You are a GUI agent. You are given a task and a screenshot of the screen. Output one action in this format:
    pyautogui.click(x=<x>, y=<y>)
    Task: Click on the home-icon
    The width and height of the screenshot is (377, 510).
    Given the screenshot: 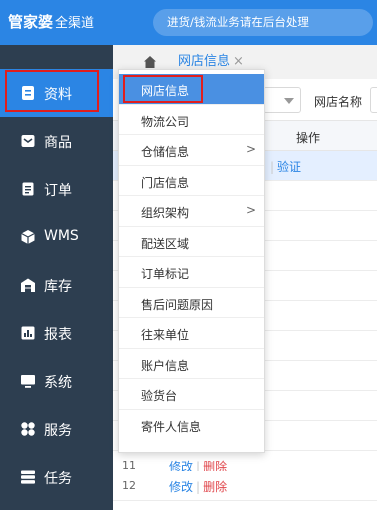 What is the action you would take?
    pyautogui.click(x=150, y=62)
    